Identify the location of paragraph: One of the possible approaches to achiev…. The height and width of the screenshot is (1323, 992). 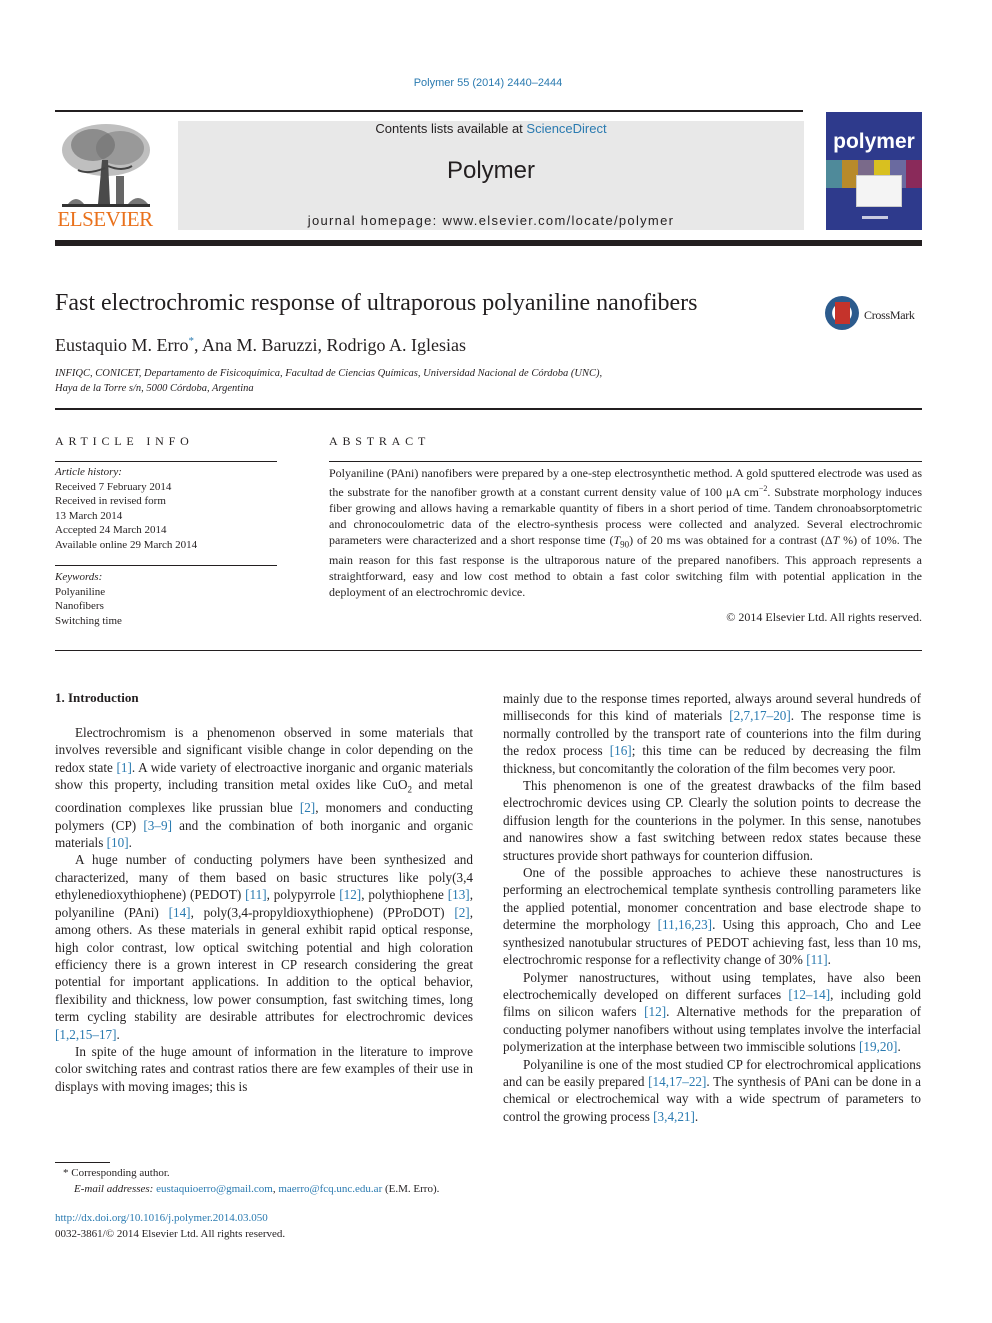
(712, 916).